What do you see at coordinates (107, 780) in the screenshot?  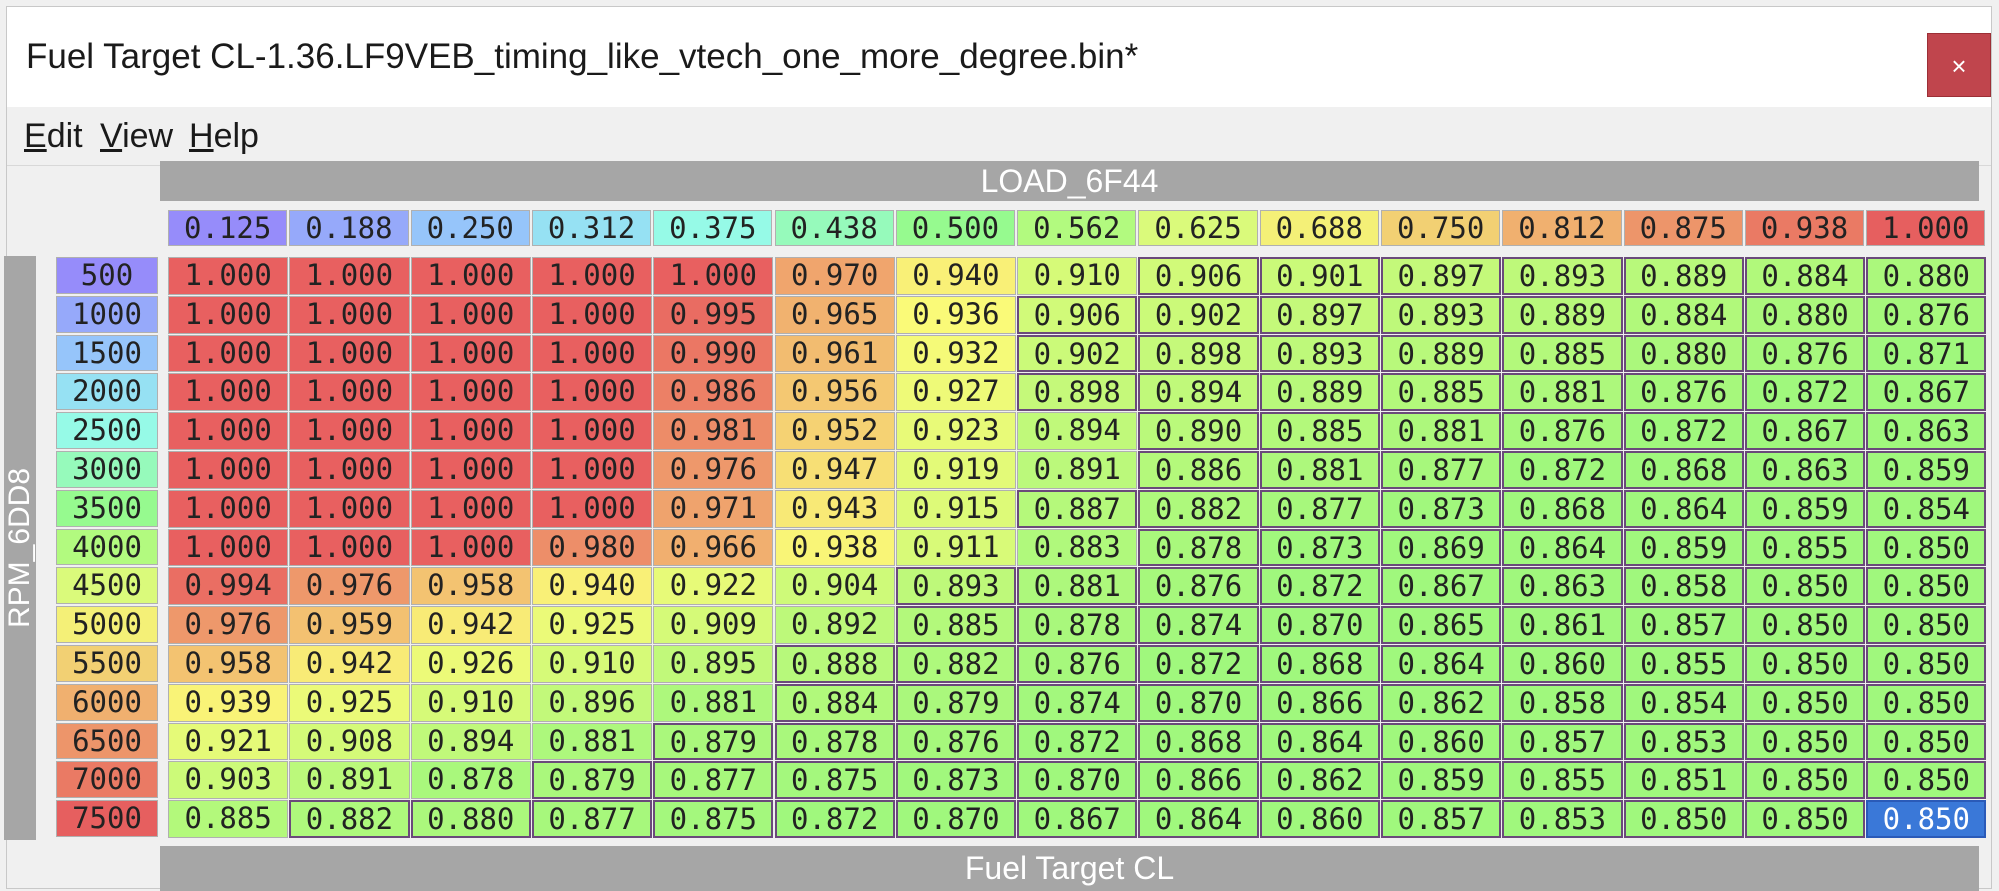 I see `row-header: 7000` at bounding box center [107, 780].